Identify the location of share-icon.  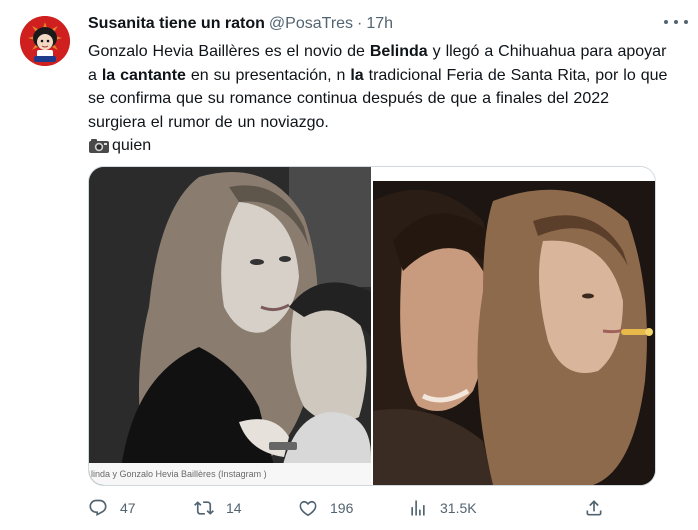
(594, 508).